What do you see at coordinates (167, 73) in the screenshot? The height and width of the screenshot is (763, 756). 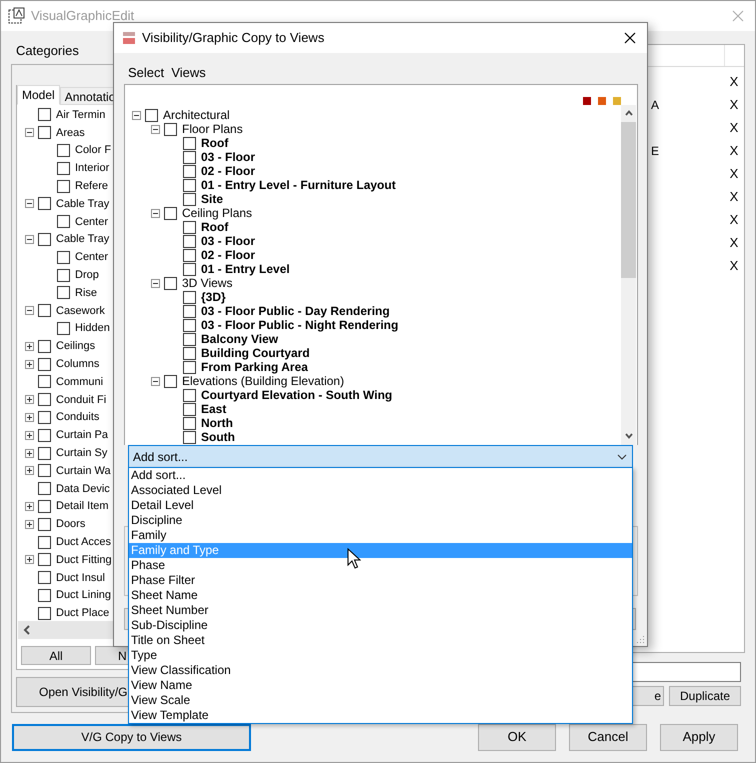 I see `section-label: Select Views` at bounding box center [167, 73].